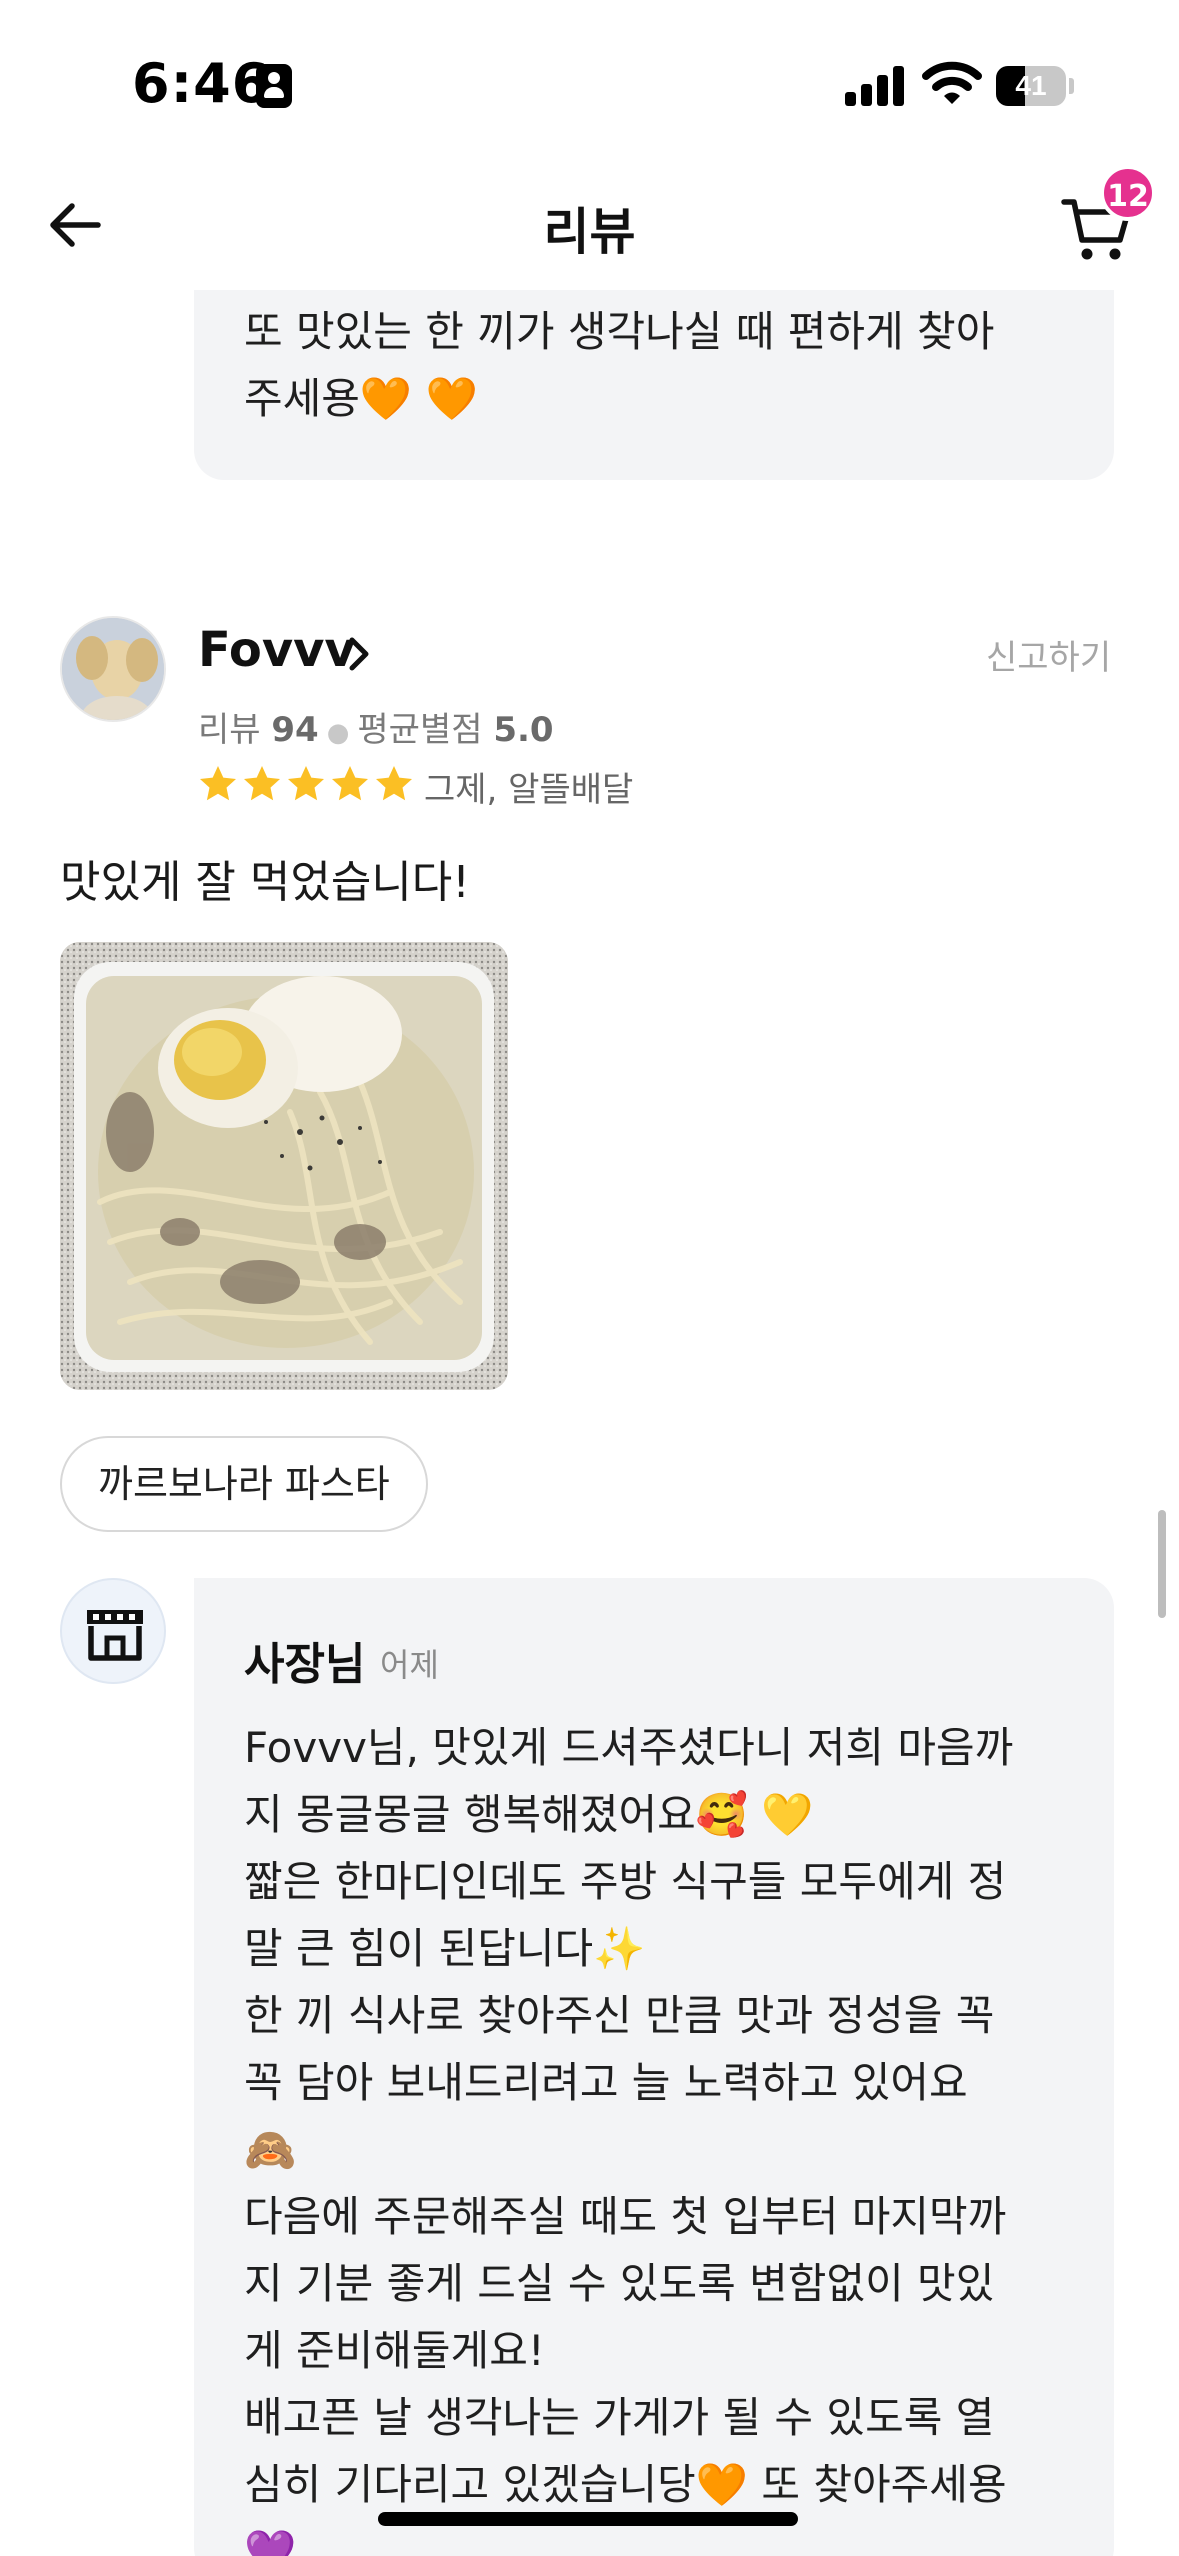  Describe the element at coordinates (619, 365) in the screenshot. I see `previous-reply-text: 또 맛있는 한 끼가 생각나실 때 편하게 찾아 주세용🧡 🧡` at that location.